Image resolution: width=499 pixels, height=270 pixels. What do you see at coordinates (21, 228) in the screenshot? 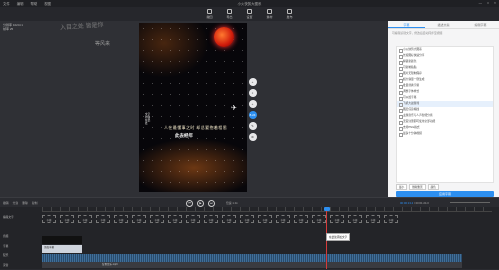
I see `track-label-blank` at bounding box center [21, 228].